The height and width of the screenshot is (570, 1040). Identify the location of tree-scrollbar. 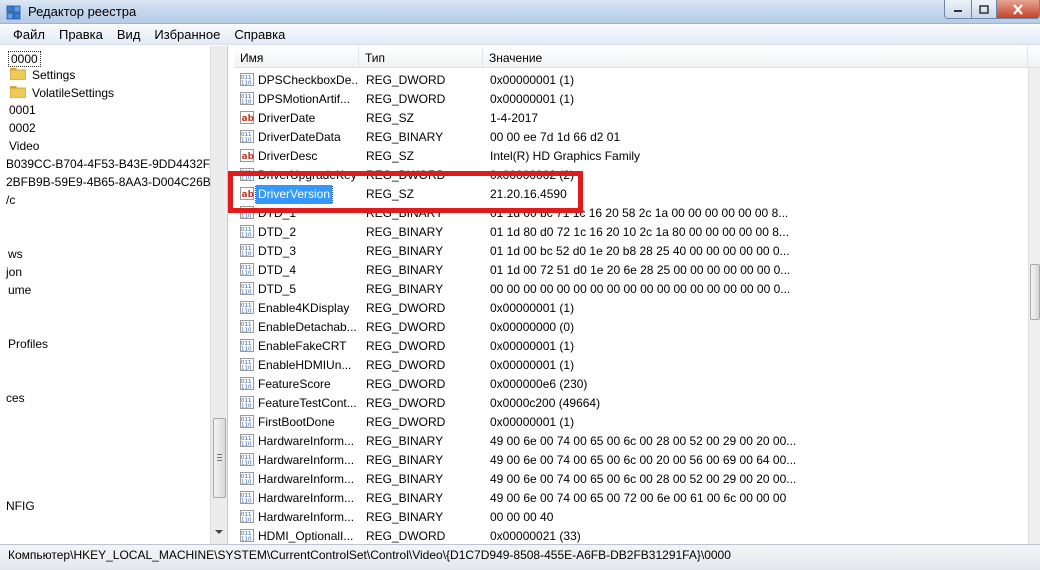
(218, 295).